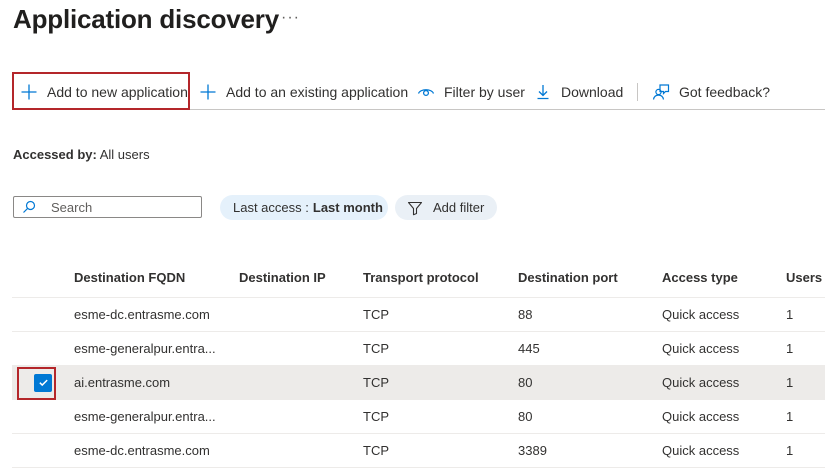 Image resolution: width=825 pixels, height=468 pixels. What do you see at coordinates (301, 278) in the screenshot?
I see `column-header-destination-ip: Destination IP` at bounding box center [301, 278].